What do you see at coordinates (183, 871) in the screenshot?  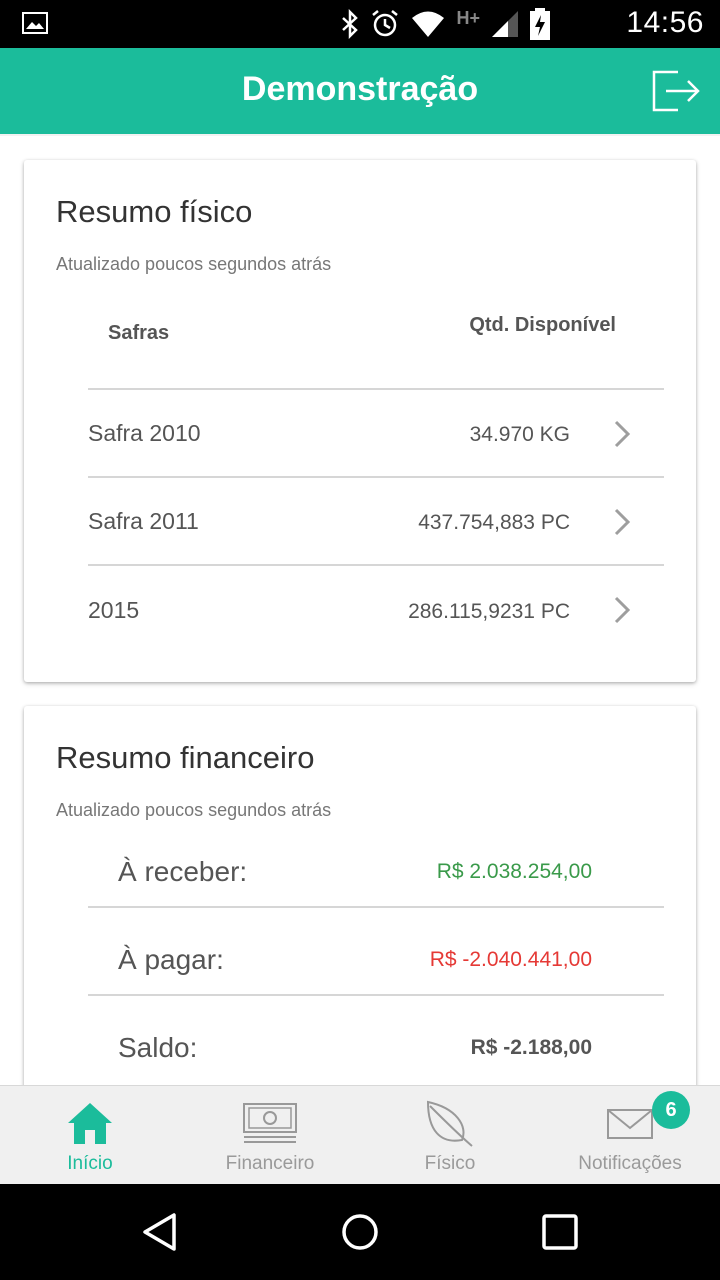 I see `receber-label: À receber:` at bounding box center [183, 871].